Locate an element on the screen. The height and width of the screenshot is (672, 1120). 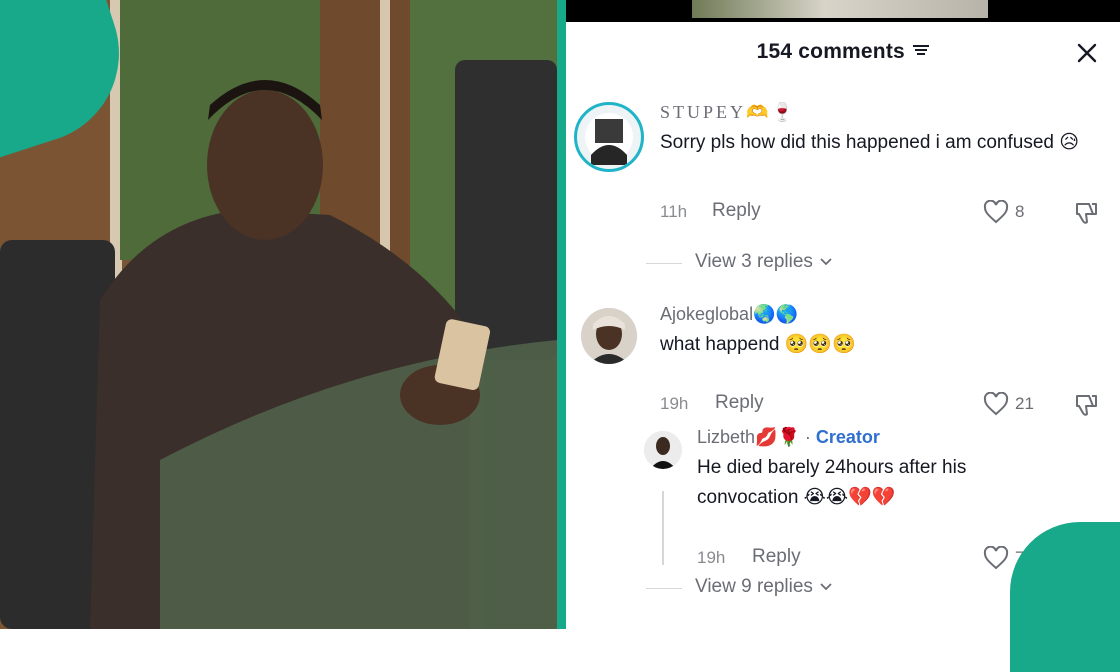
view-more-replies-label: View 9 replies is located at coordinates (754, 586).